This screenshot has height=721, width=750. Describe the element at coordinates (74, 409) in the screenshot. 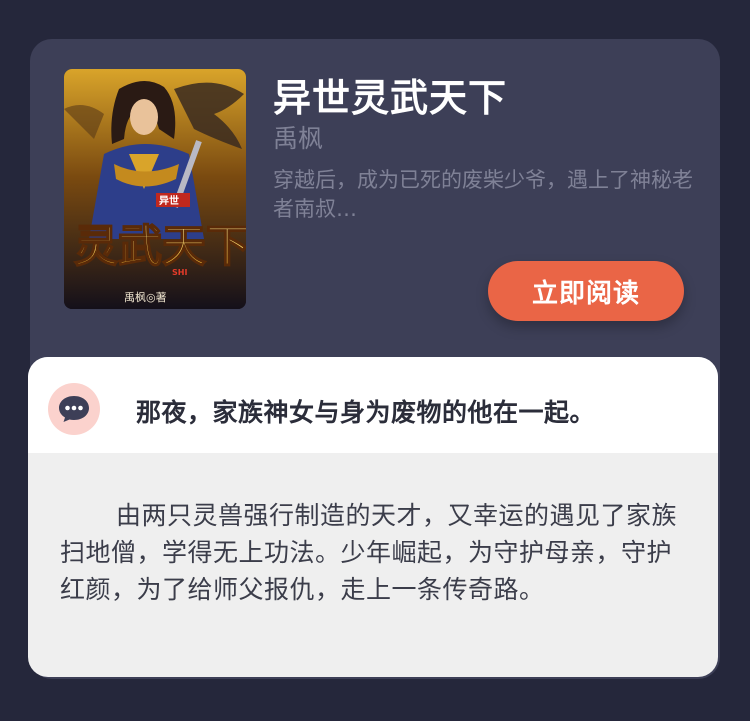

I see `chat-bubble-icon` at that location.